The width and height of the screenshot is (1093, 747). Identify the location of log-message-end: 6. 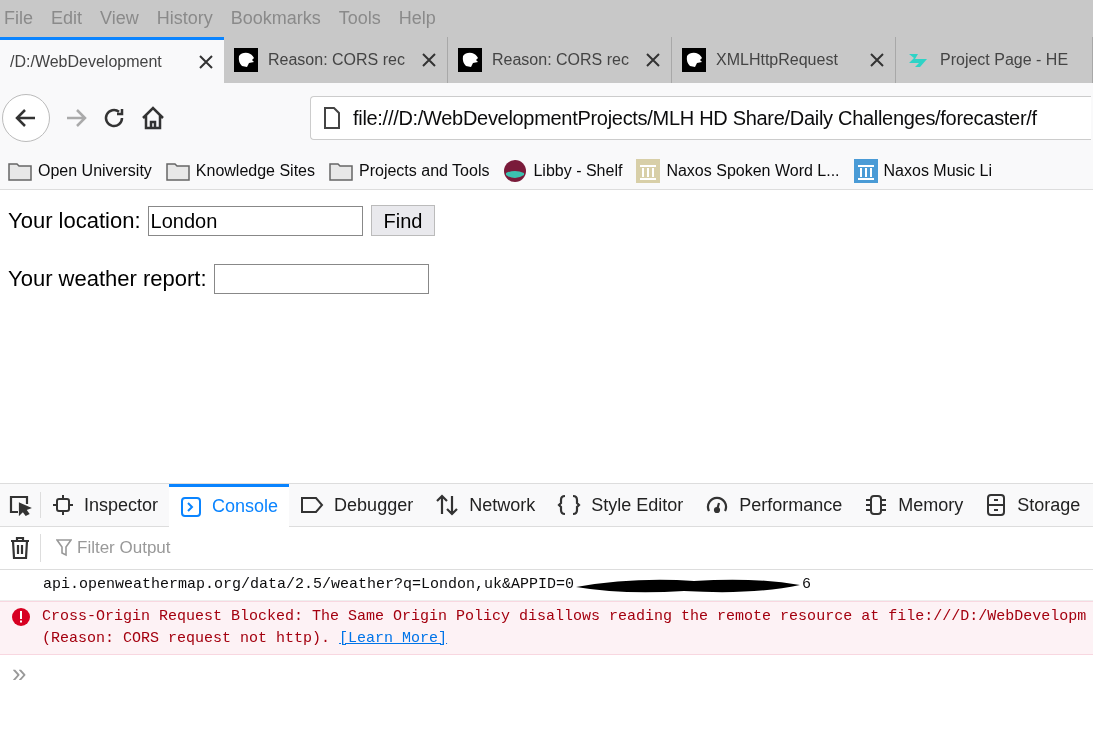
(807, 584).